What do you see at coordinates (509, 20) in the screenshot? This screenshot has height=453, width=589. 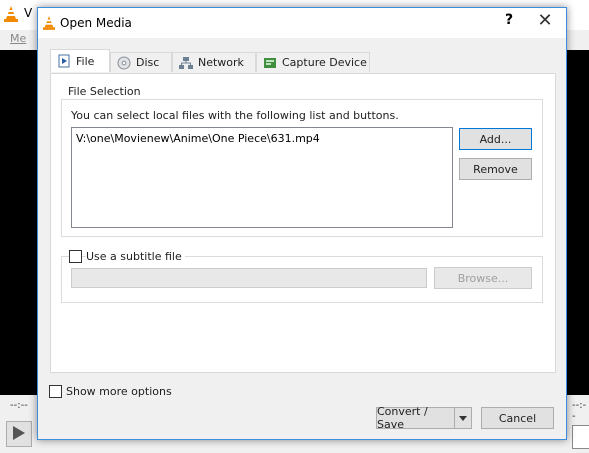 I see `help-button: ?` at bounding box center [509, 20].